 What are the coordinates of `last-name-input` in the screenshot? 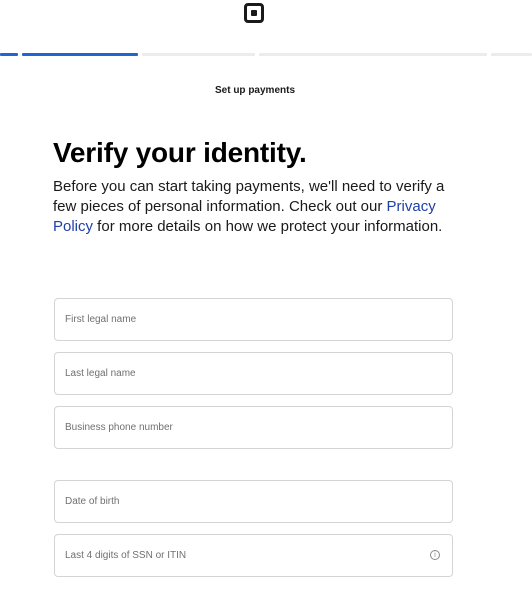 It's located at (253, 373).